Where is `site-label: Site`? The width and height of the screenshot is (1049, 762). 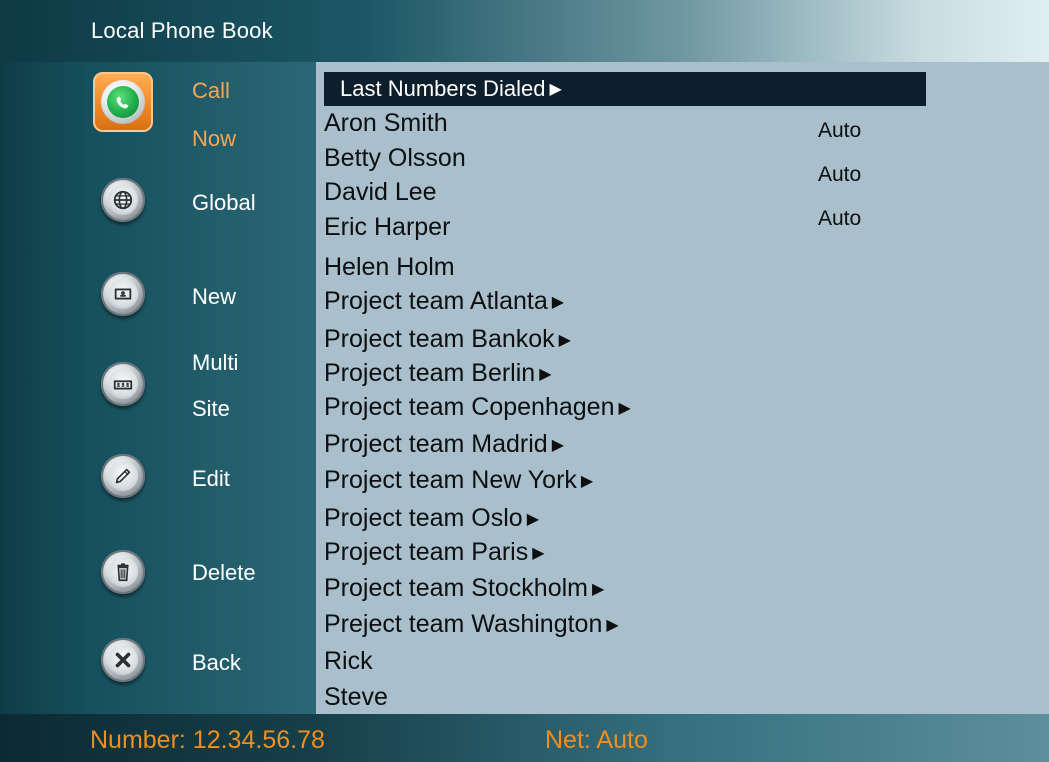
site-label: Site is located at coordinates (211, 408).